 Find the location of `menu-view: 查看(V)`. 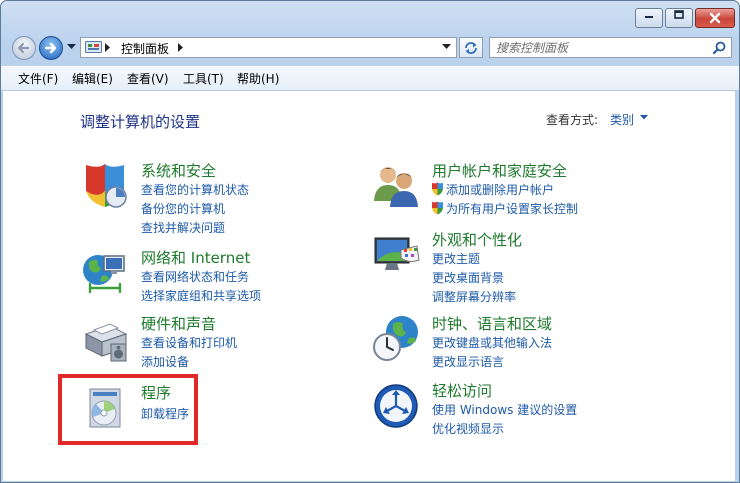

menu-view: 查看(V) is located at coordinates (148, 78).